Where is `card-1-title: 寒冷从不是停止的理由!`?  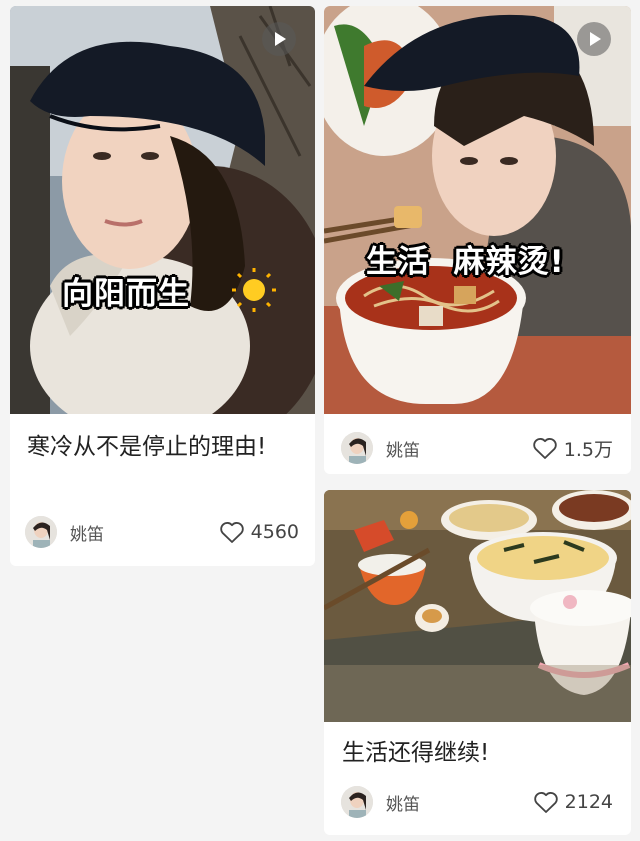 card-1-title: 寒冷从不是停止的理由! is located at coordinates (164, 447).